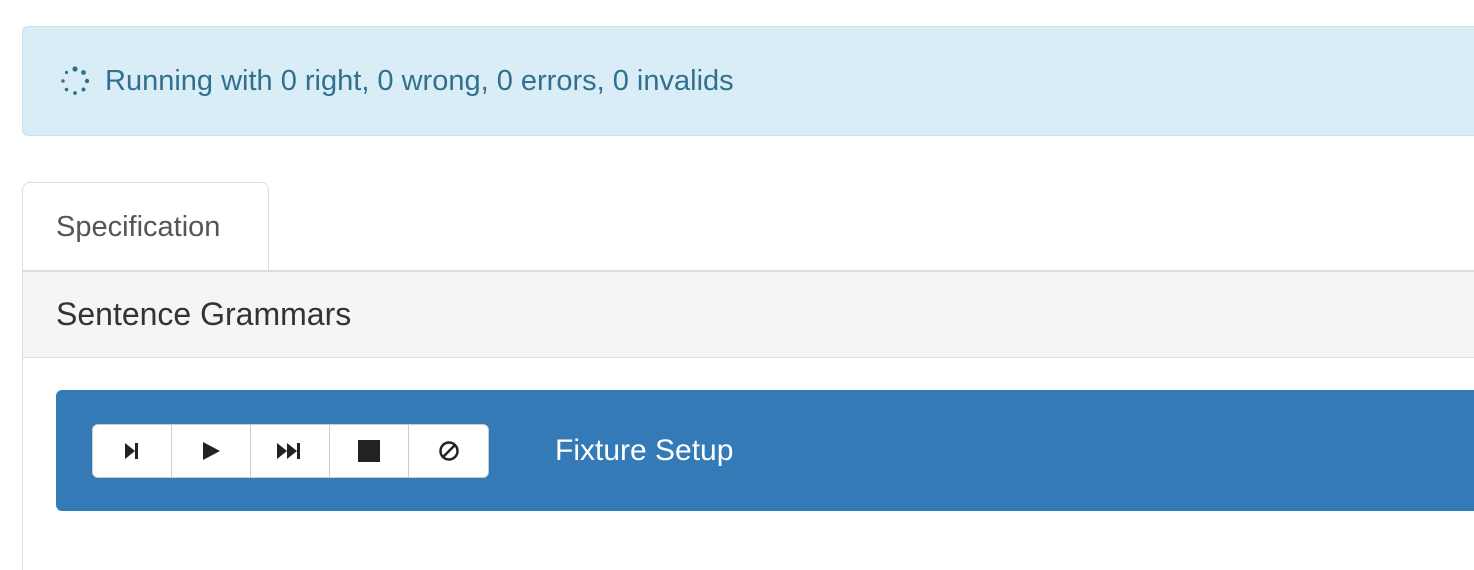 This screenshot has height=570, width=1474. I want to click on play-icon, so click(211, 451).